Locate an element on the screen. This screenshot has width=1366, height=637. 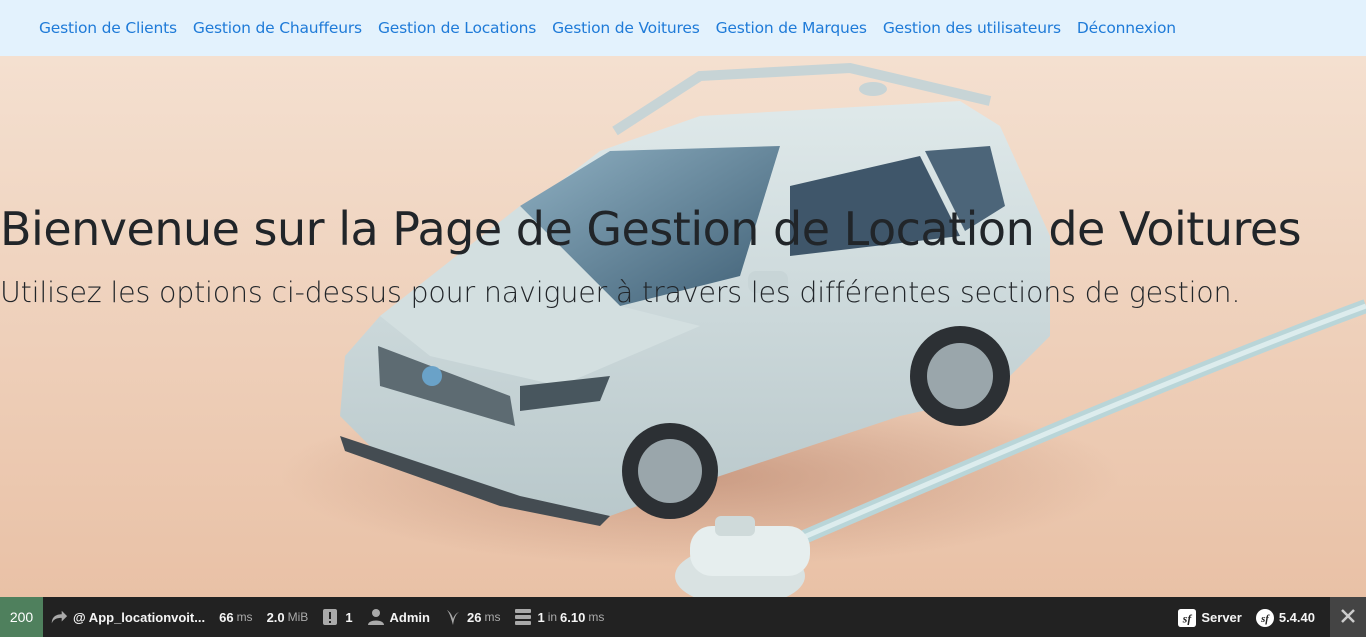
twig-block: 26 ms is located at coordinates (472, 617).